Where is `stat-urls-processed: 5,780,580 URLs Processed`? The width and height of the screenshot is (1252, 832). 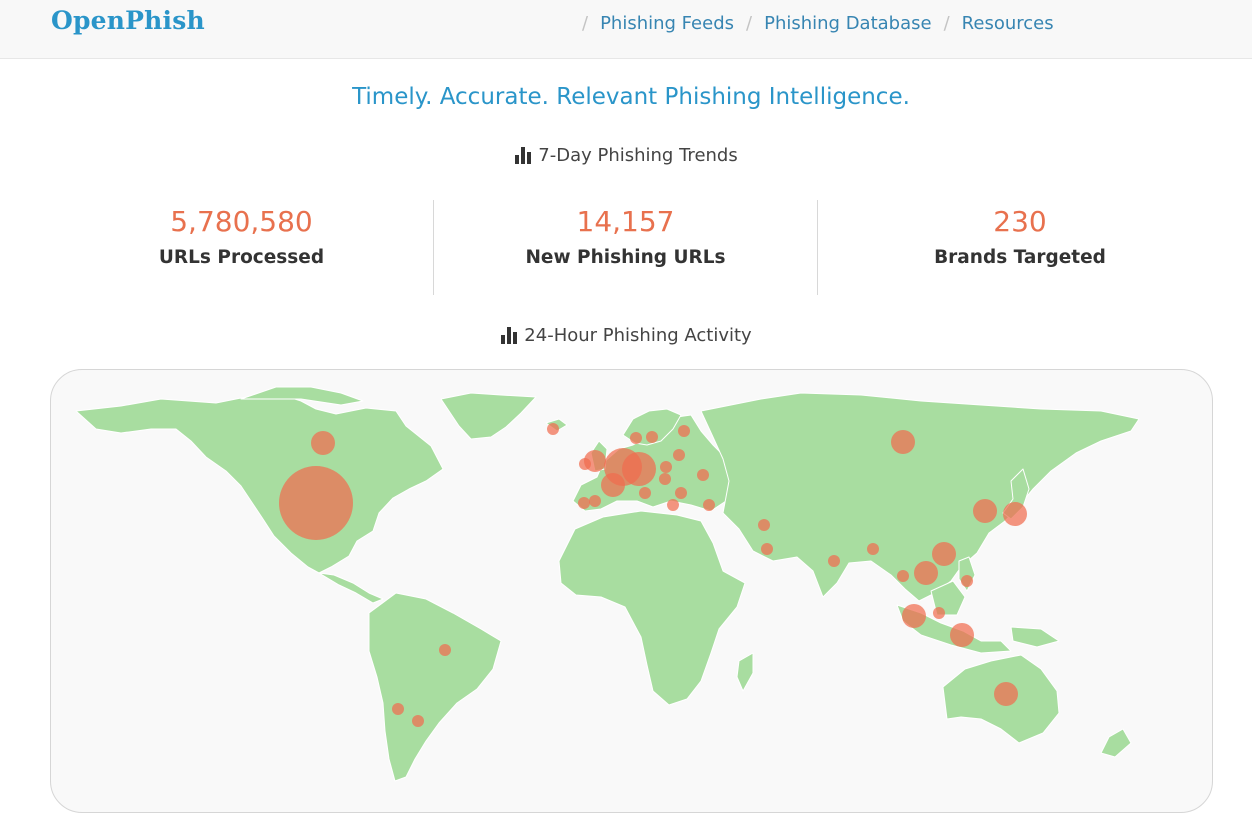
stat-urls-processed: 5,780,580 URLs Processed is located at coordinates (241, 247).